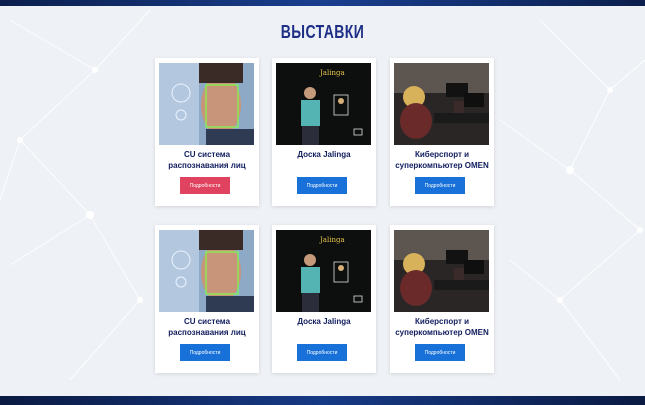  What do you see at coordinates (322, 32) in the screenshot?
I see `section-title: ВЫСТАВКИ` at bounding box center [322, 32].